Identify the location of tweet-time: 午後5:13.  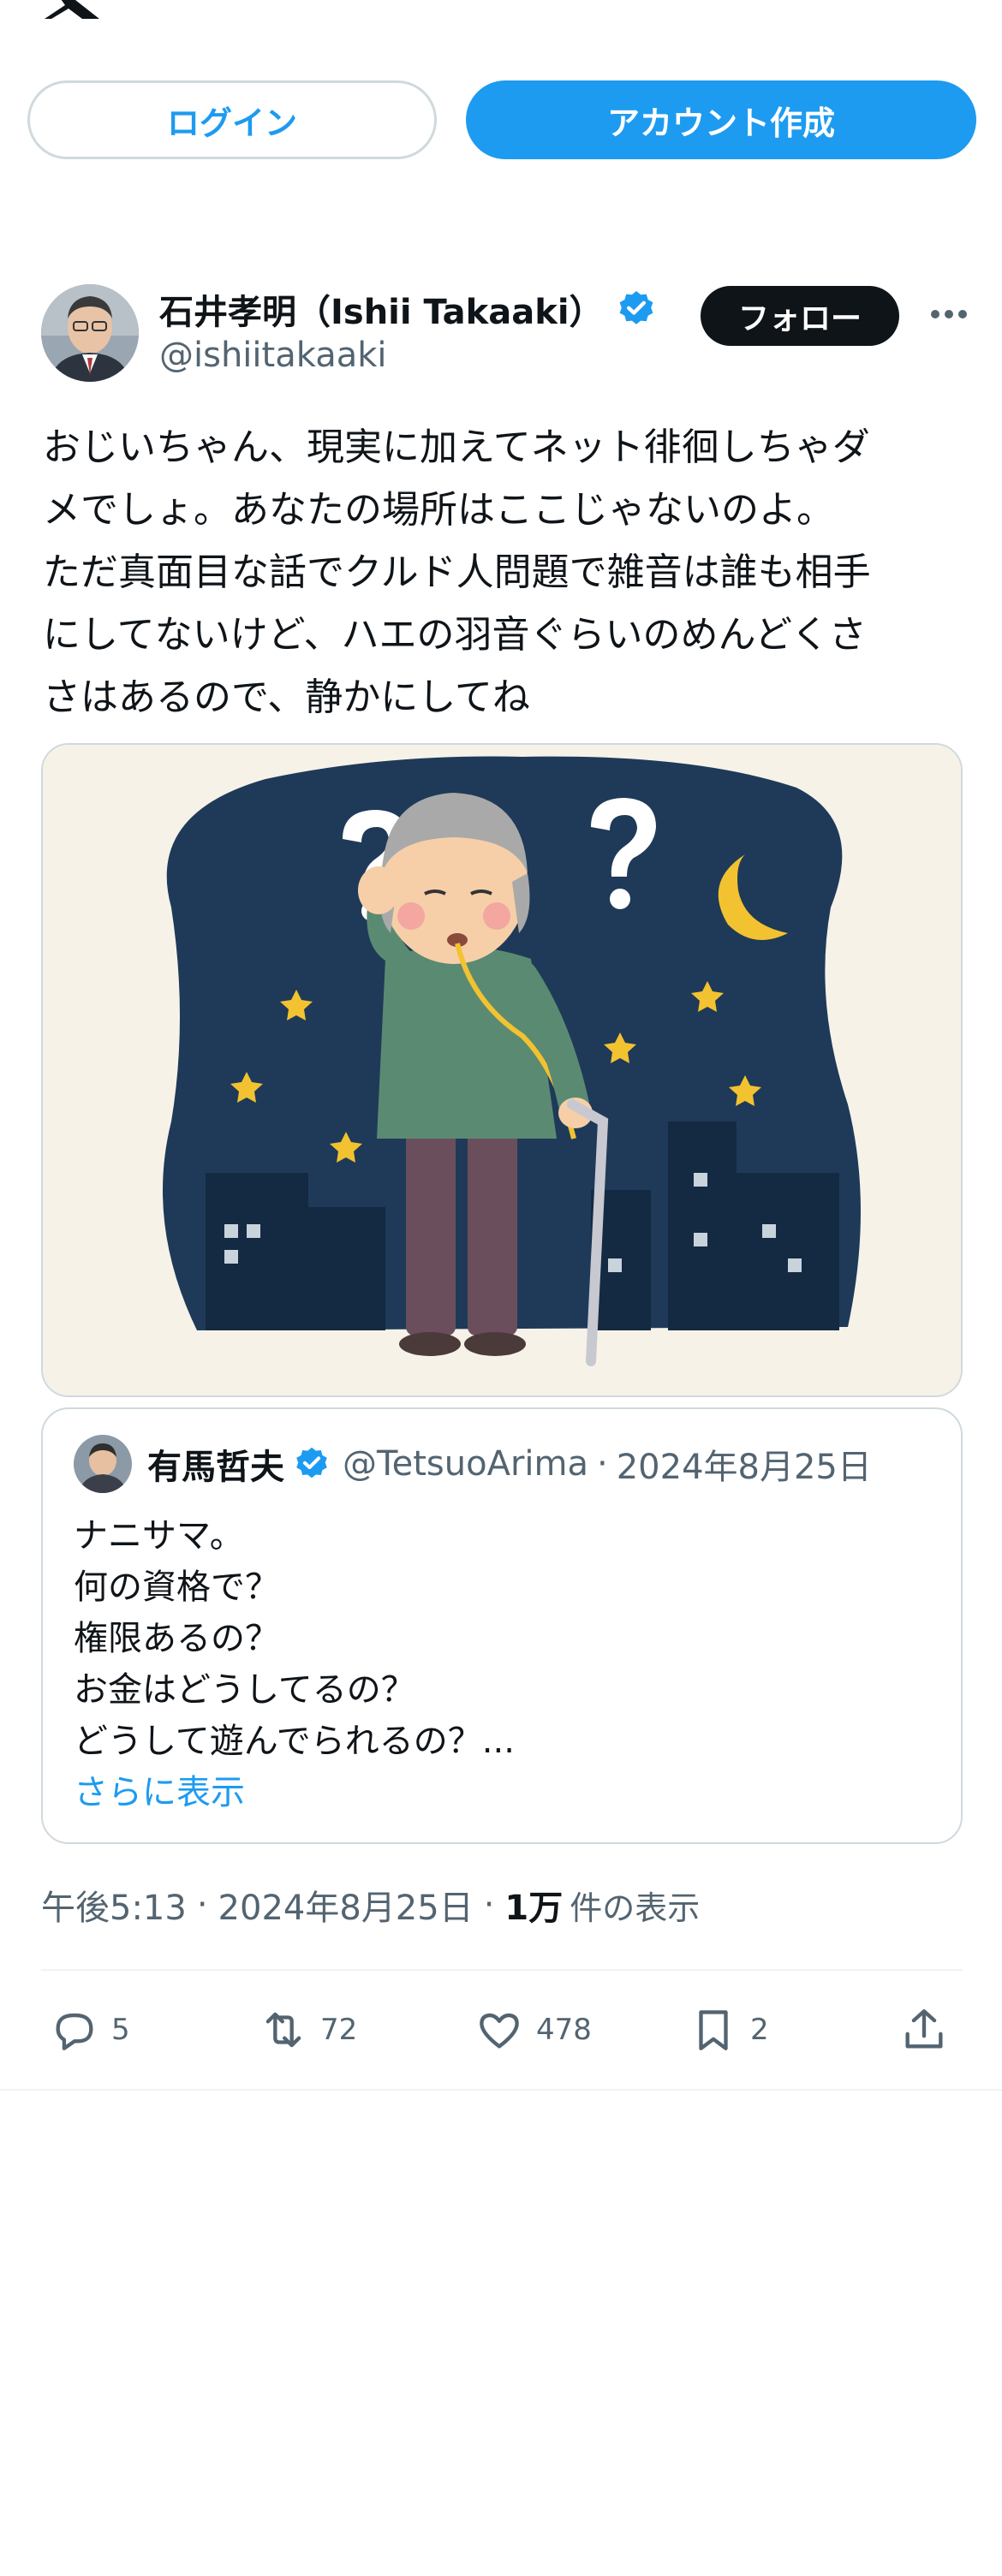
(114, 1905).